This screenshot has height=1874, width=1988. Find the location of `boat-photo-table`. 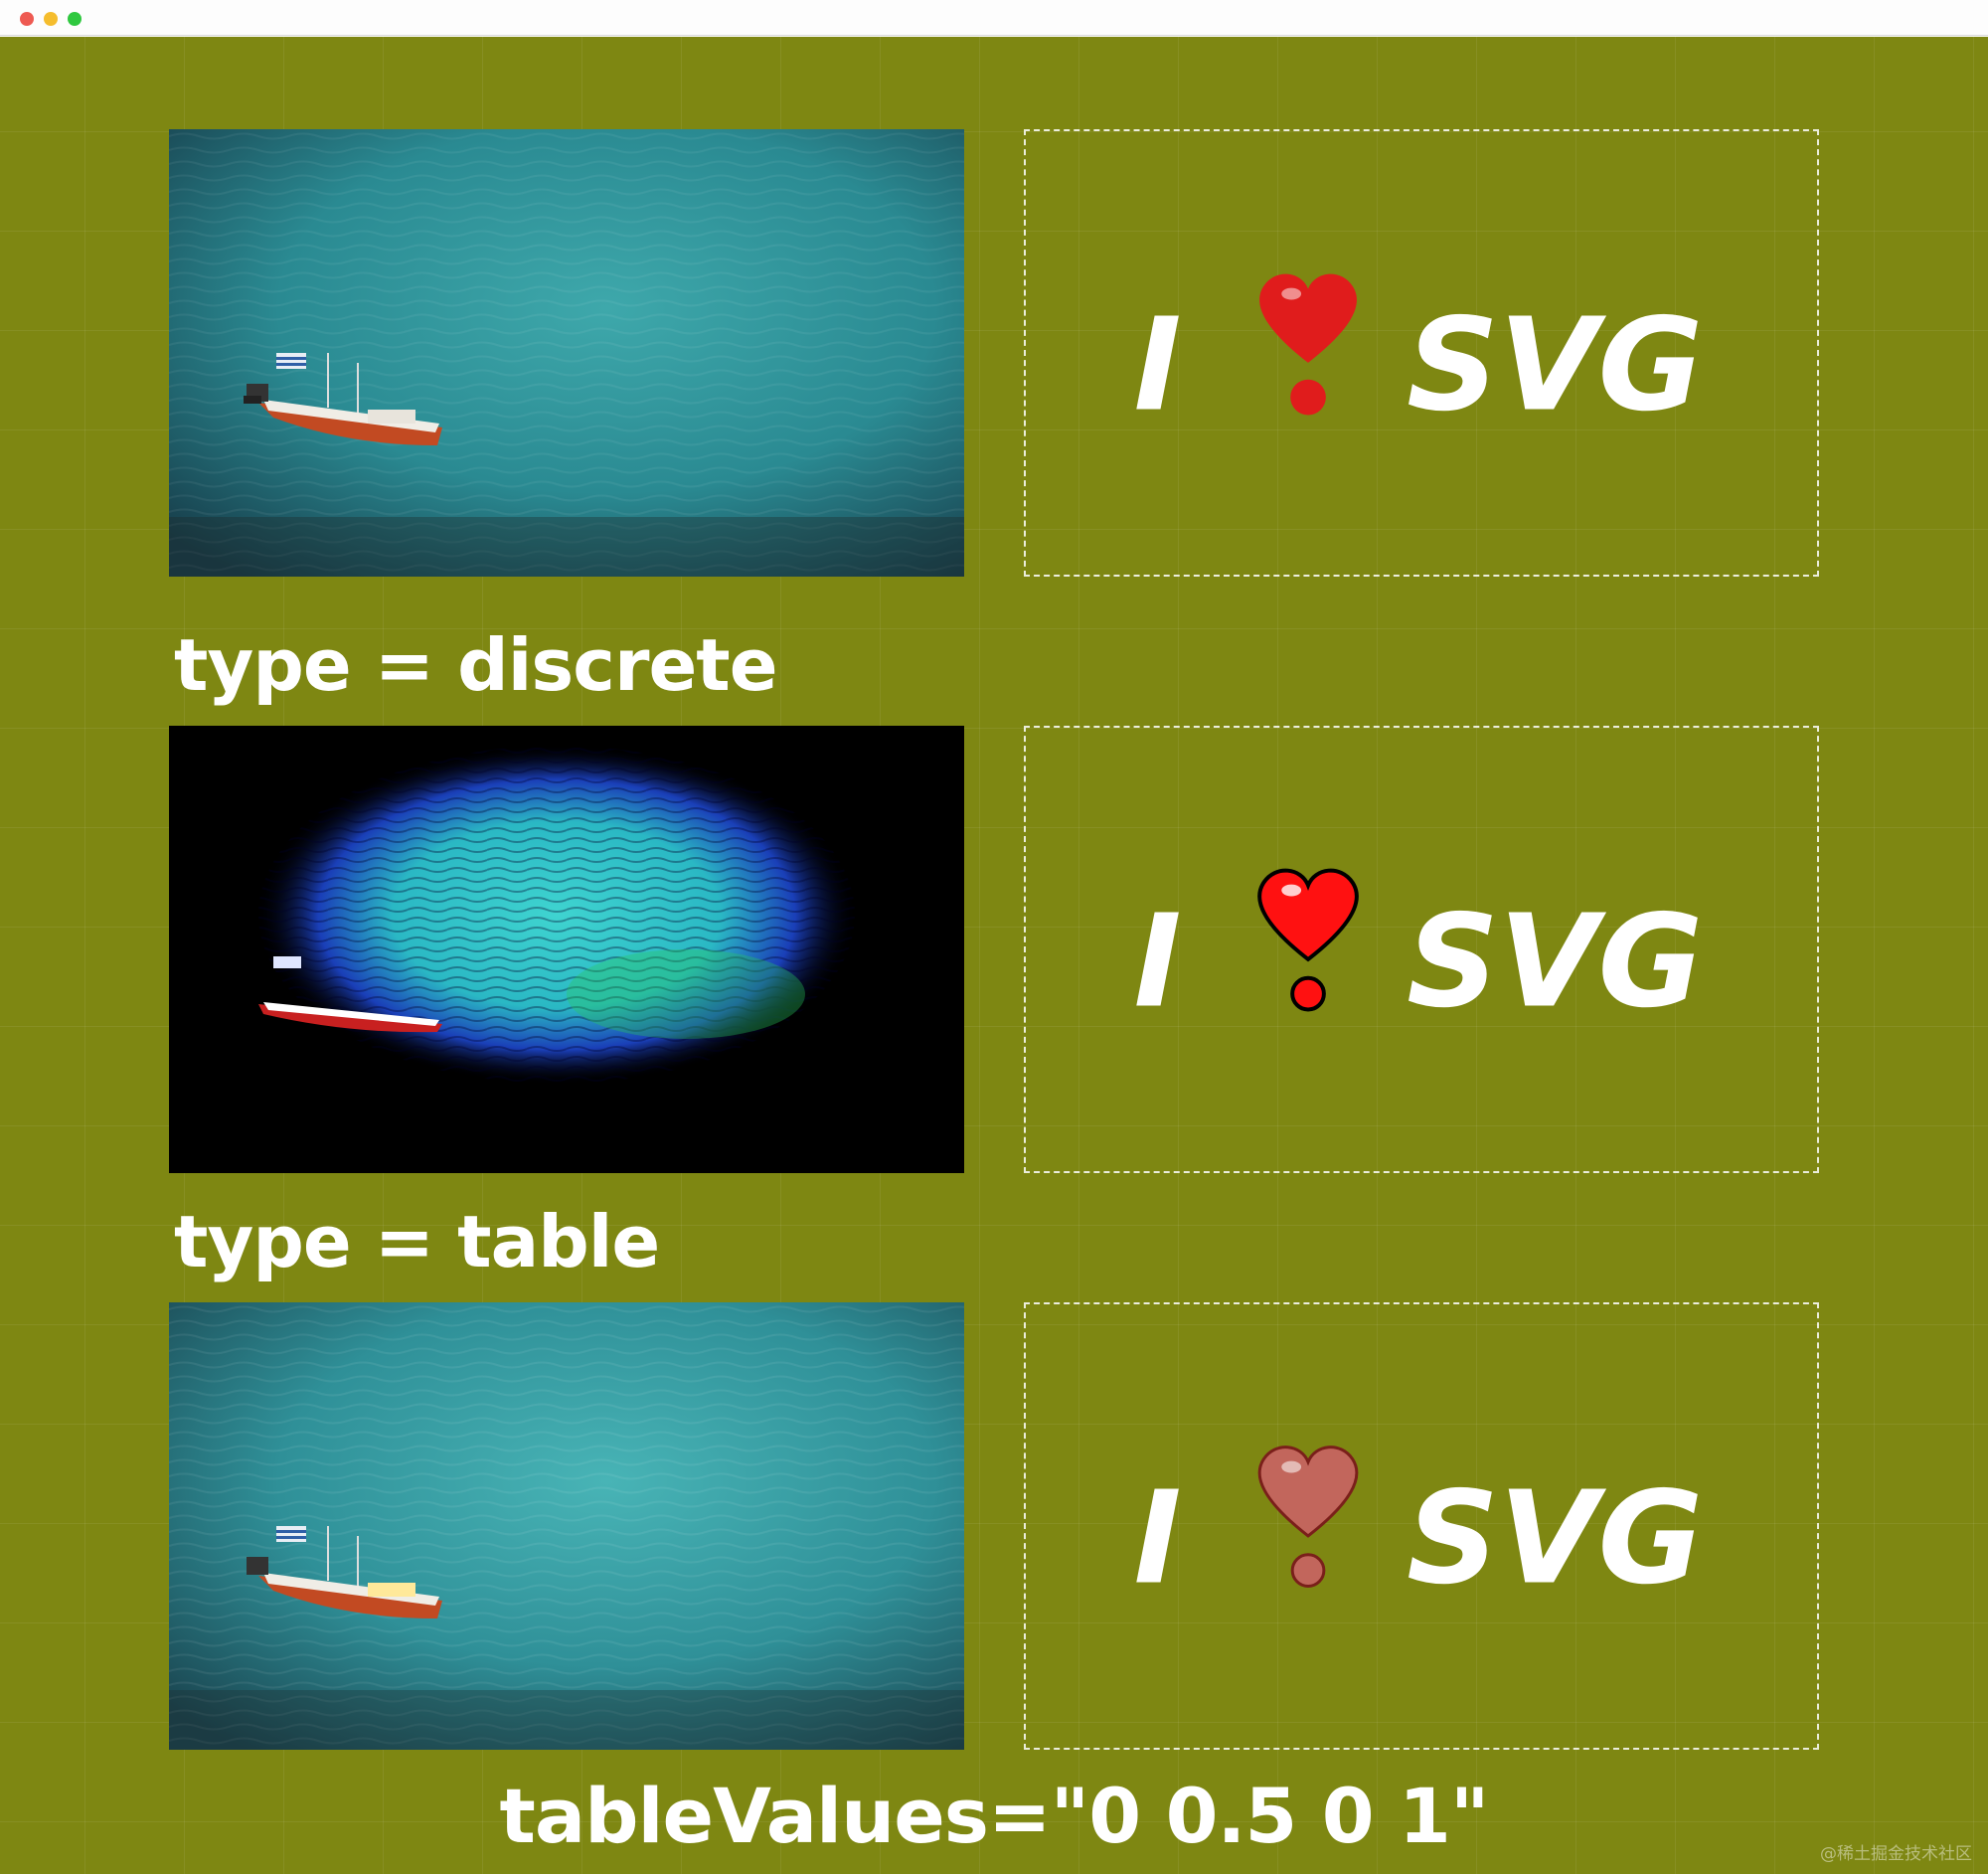

boat-photo-table is located at coordinates (566, 1526).